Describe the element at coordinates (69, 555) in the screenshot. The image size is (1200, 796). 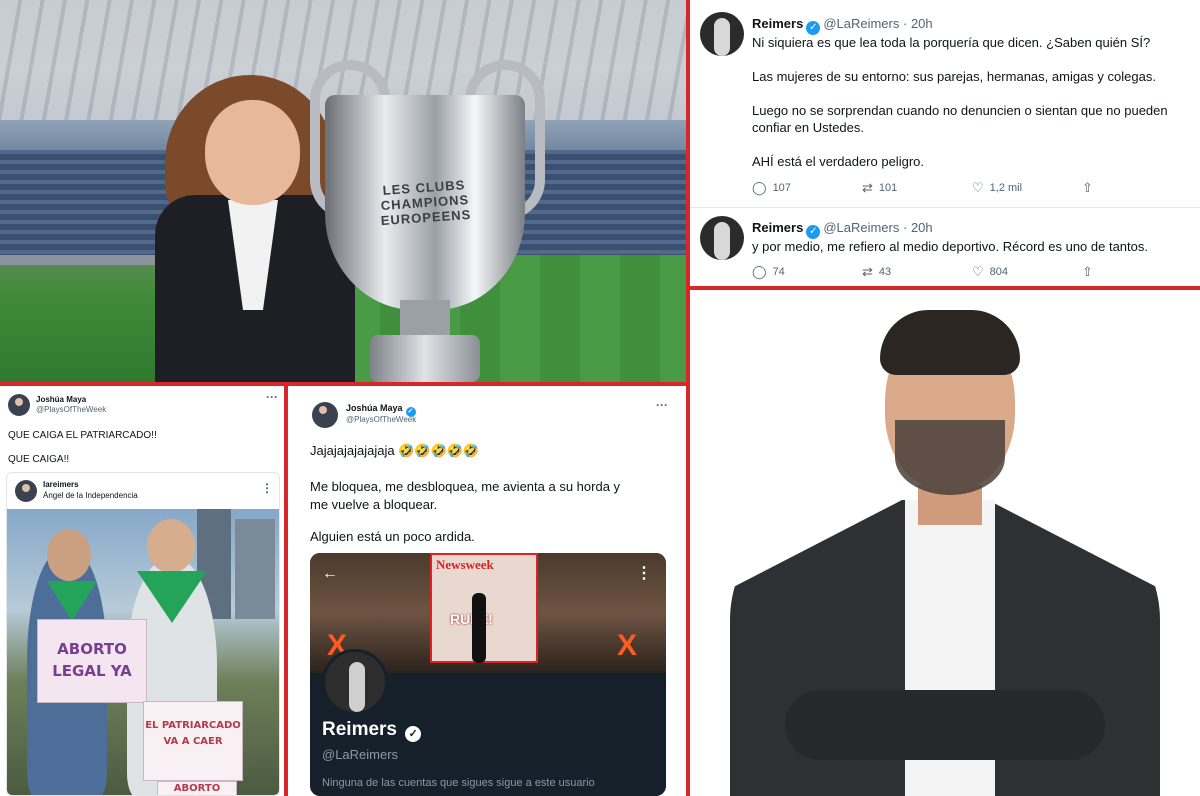
I see `woman-left-face` at that location.